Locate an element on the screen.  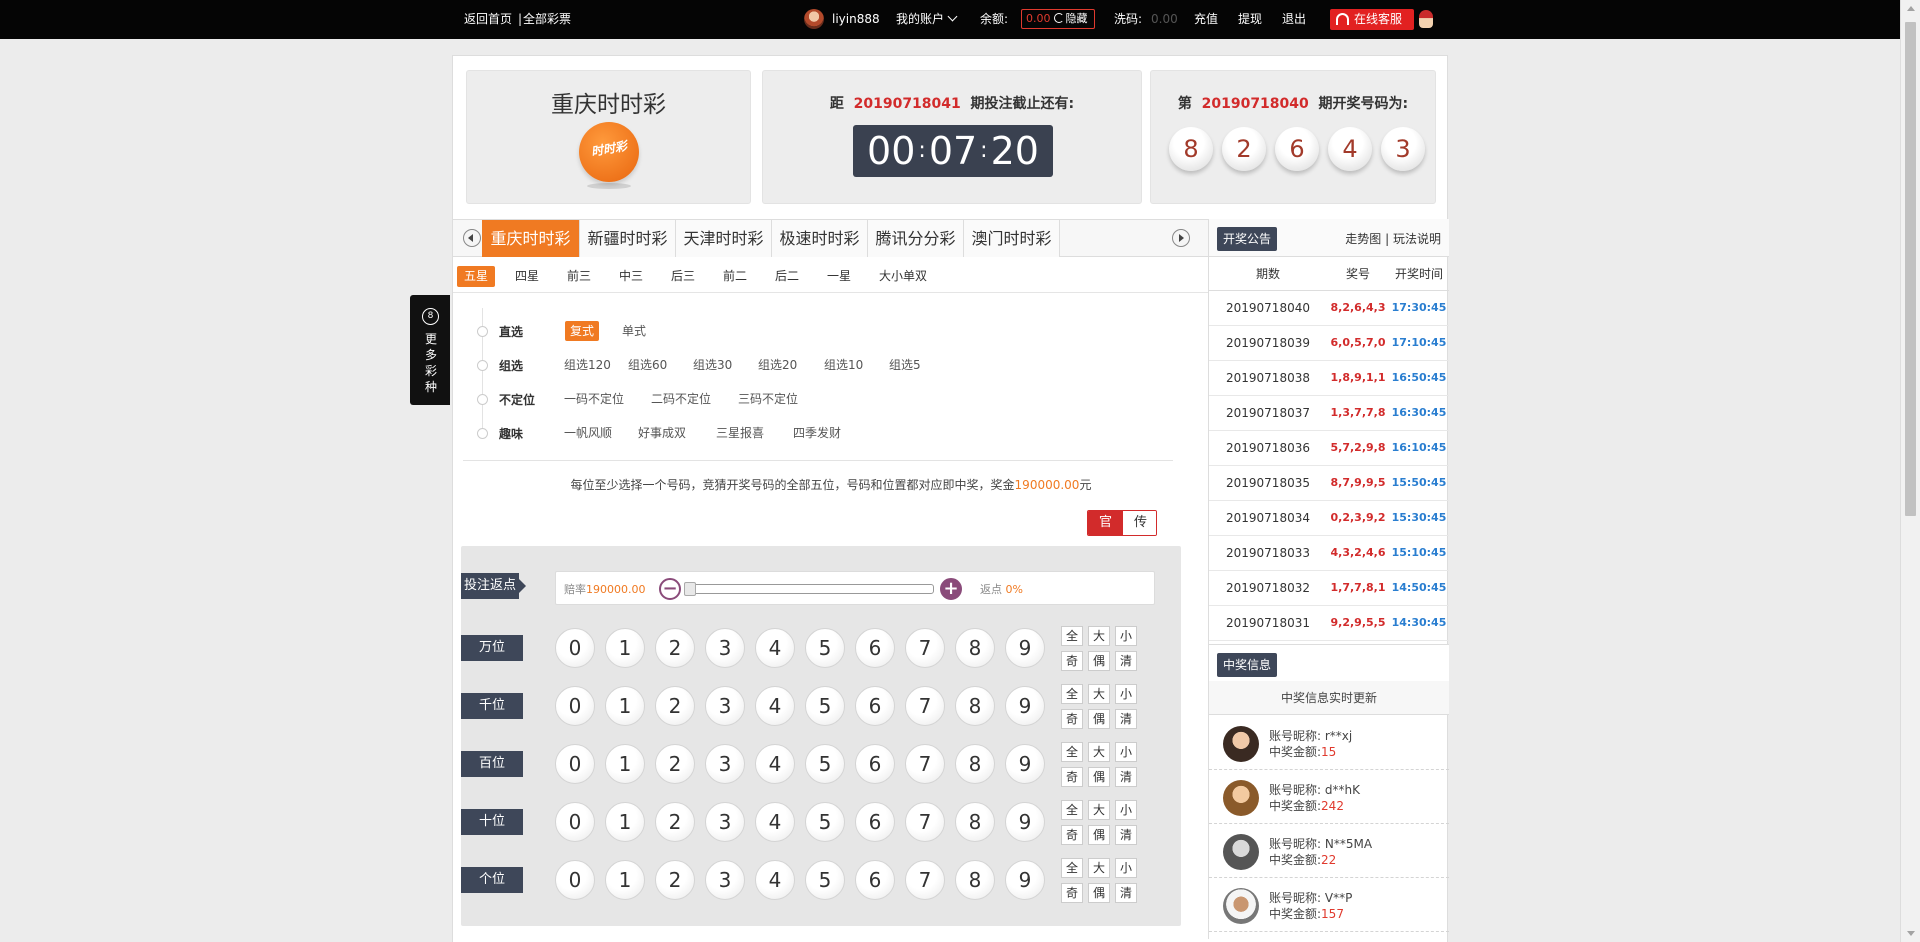
play-tab: 前二 is located at coordinates (735, 276).